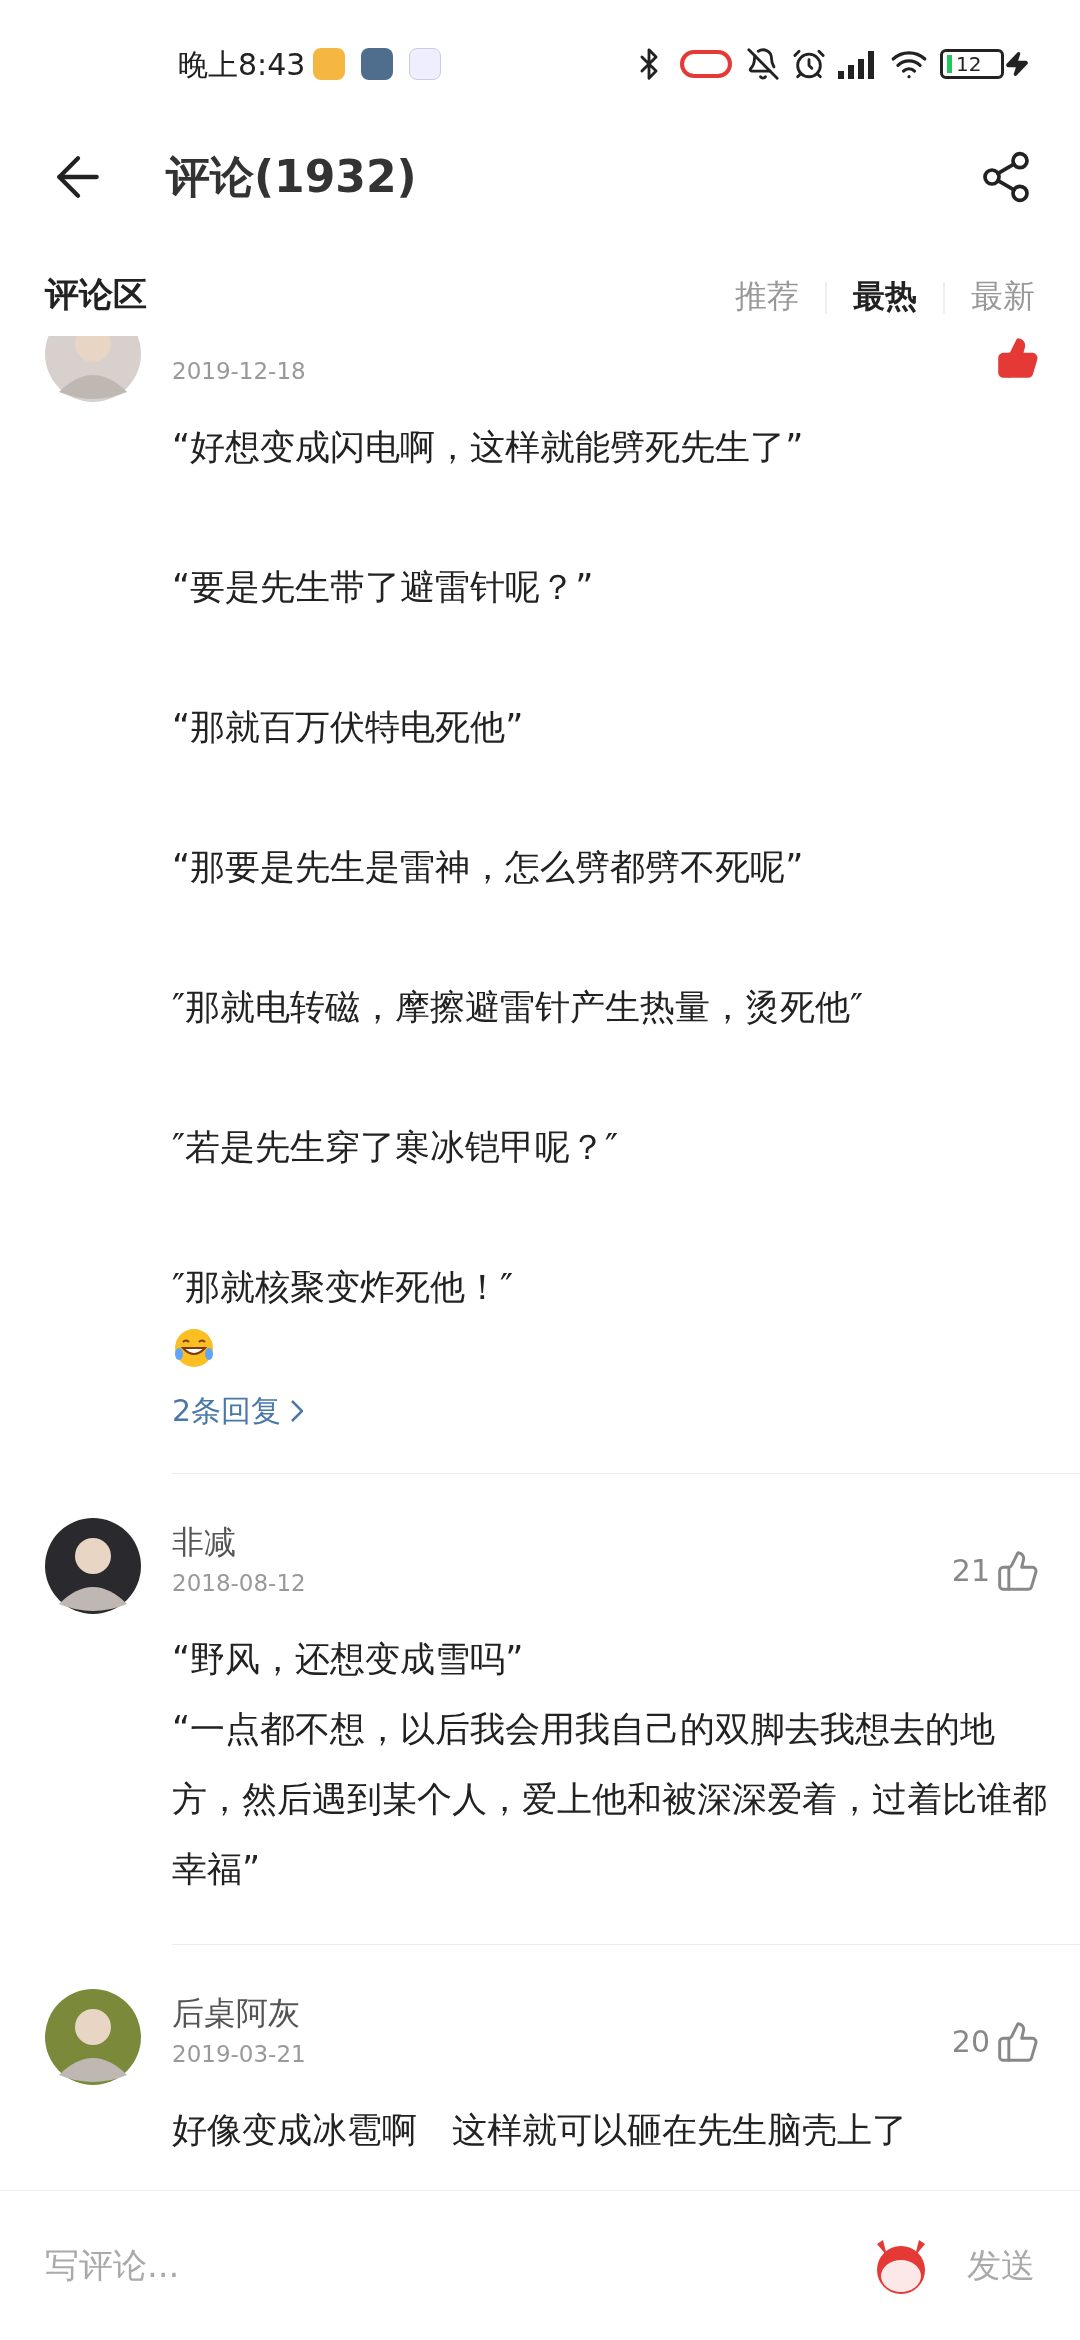  What do you see at coordinates (238, 1410) in the screenshot?
I see `replies-link: 2条回复` at bounding box center [238, 1410].